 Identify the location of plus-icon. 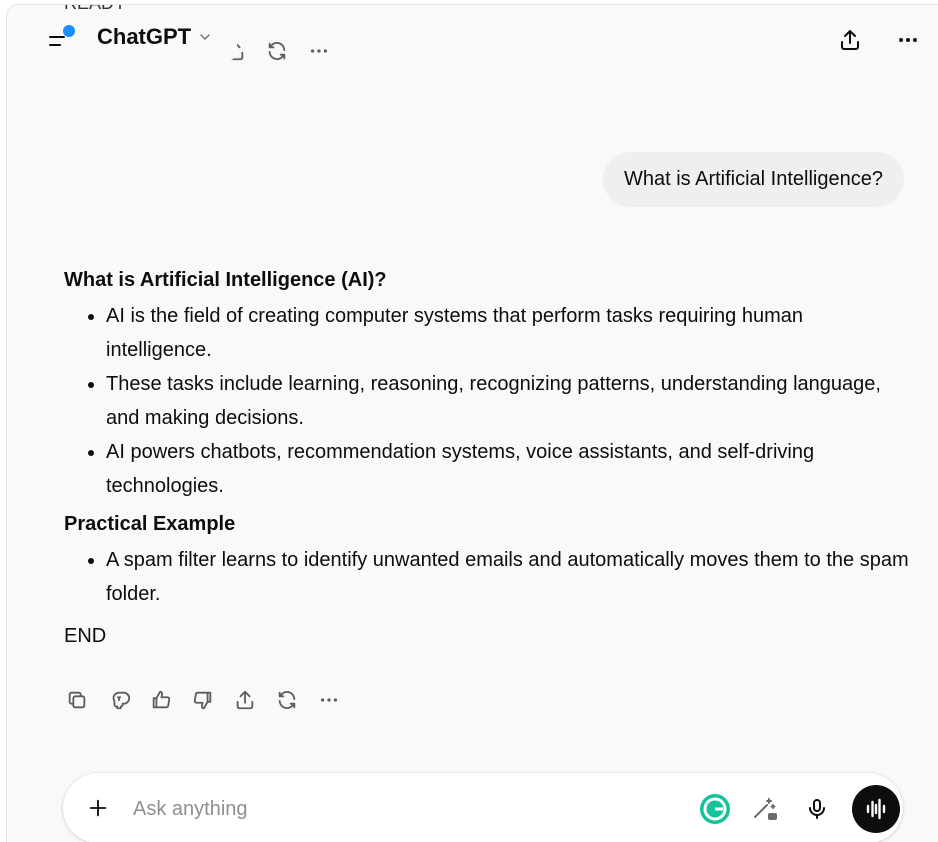
(98, 808).